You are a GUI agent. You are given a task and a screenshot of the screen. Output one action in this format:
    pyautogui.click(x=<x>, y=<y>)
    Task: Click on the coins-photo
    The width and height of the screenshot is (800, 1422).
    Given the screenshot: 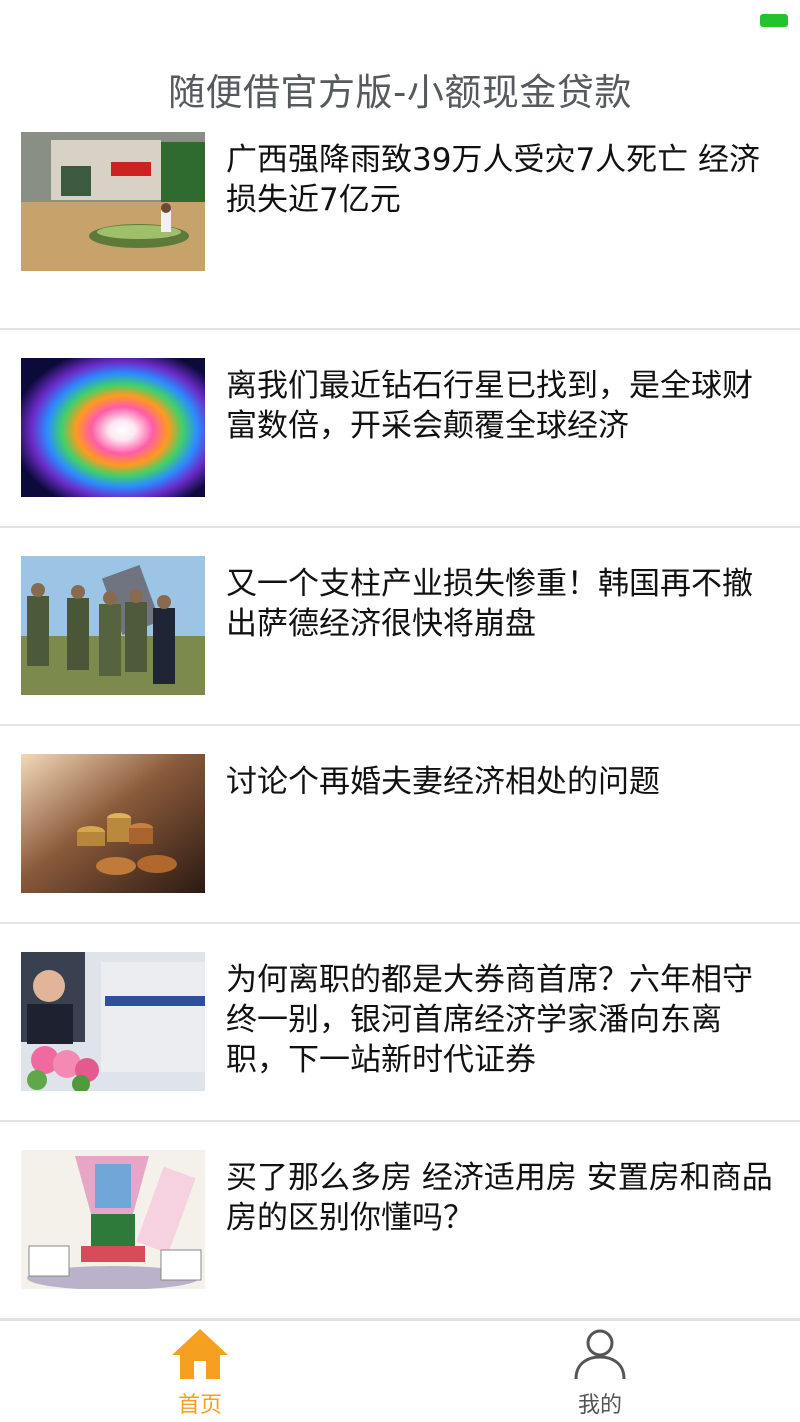 What is the action you would take?
    pyautogui.click(x=113, y=823)
    